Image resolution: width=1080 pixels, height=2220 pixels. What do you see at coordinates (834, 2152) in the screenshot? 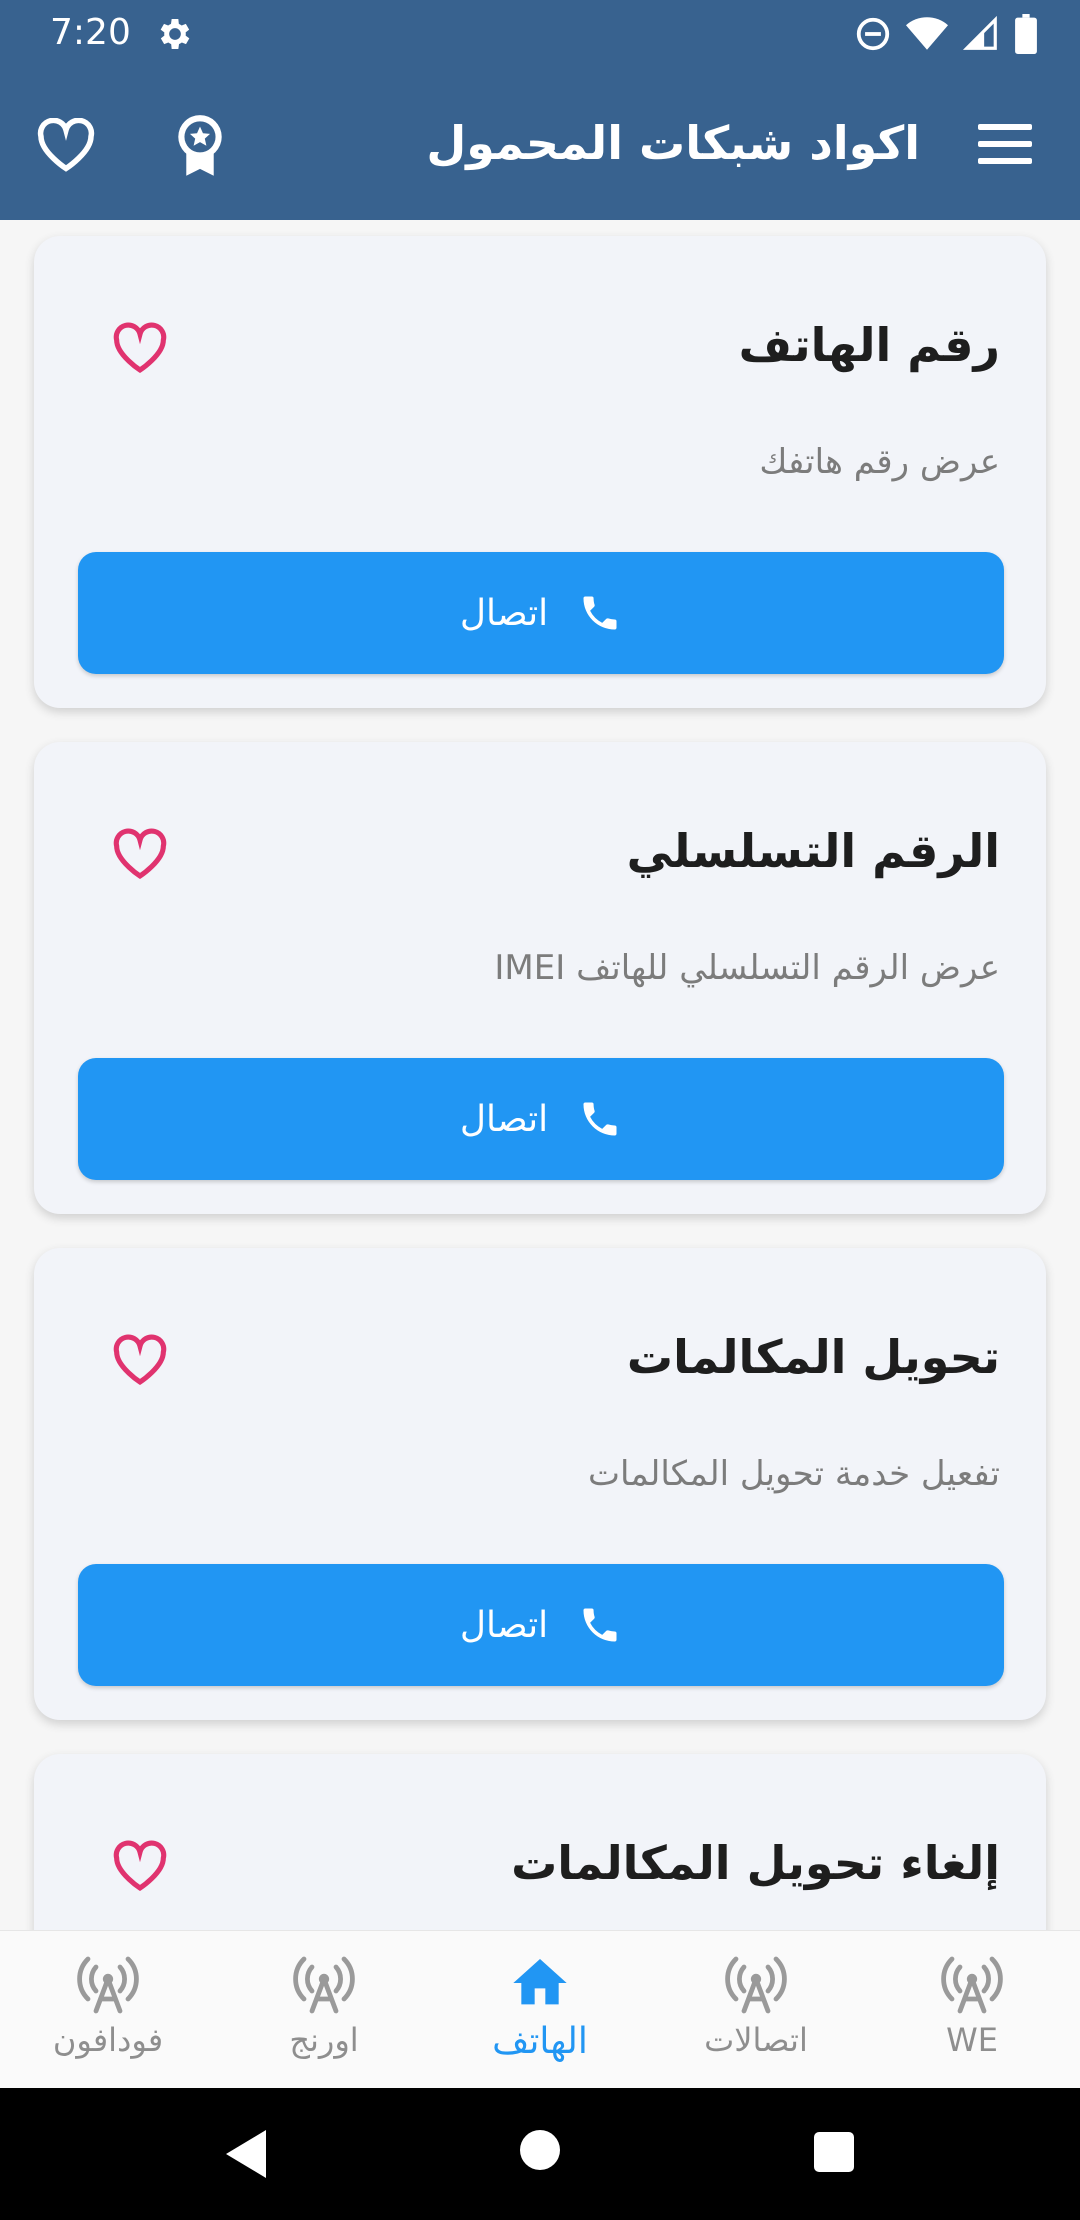
I see `recents-square-icon` at bounding box center [834, 2152].